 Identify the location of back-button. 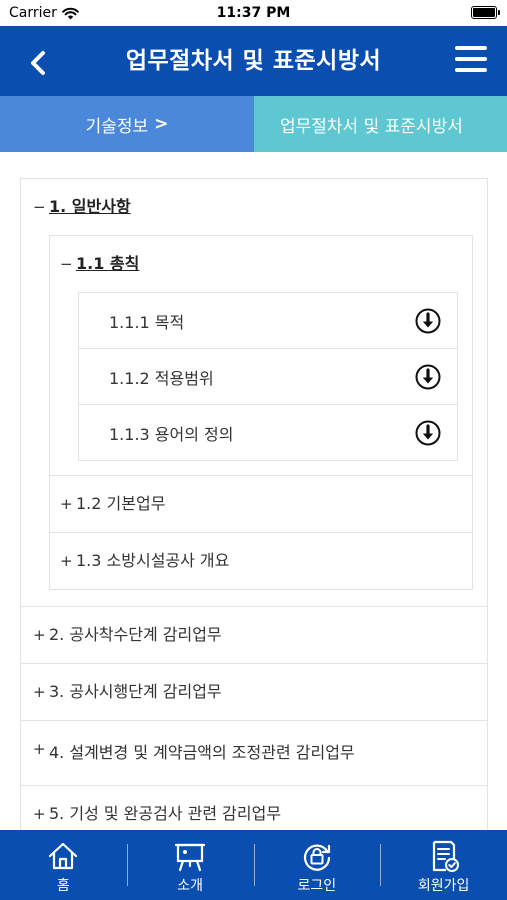
(38, 63).